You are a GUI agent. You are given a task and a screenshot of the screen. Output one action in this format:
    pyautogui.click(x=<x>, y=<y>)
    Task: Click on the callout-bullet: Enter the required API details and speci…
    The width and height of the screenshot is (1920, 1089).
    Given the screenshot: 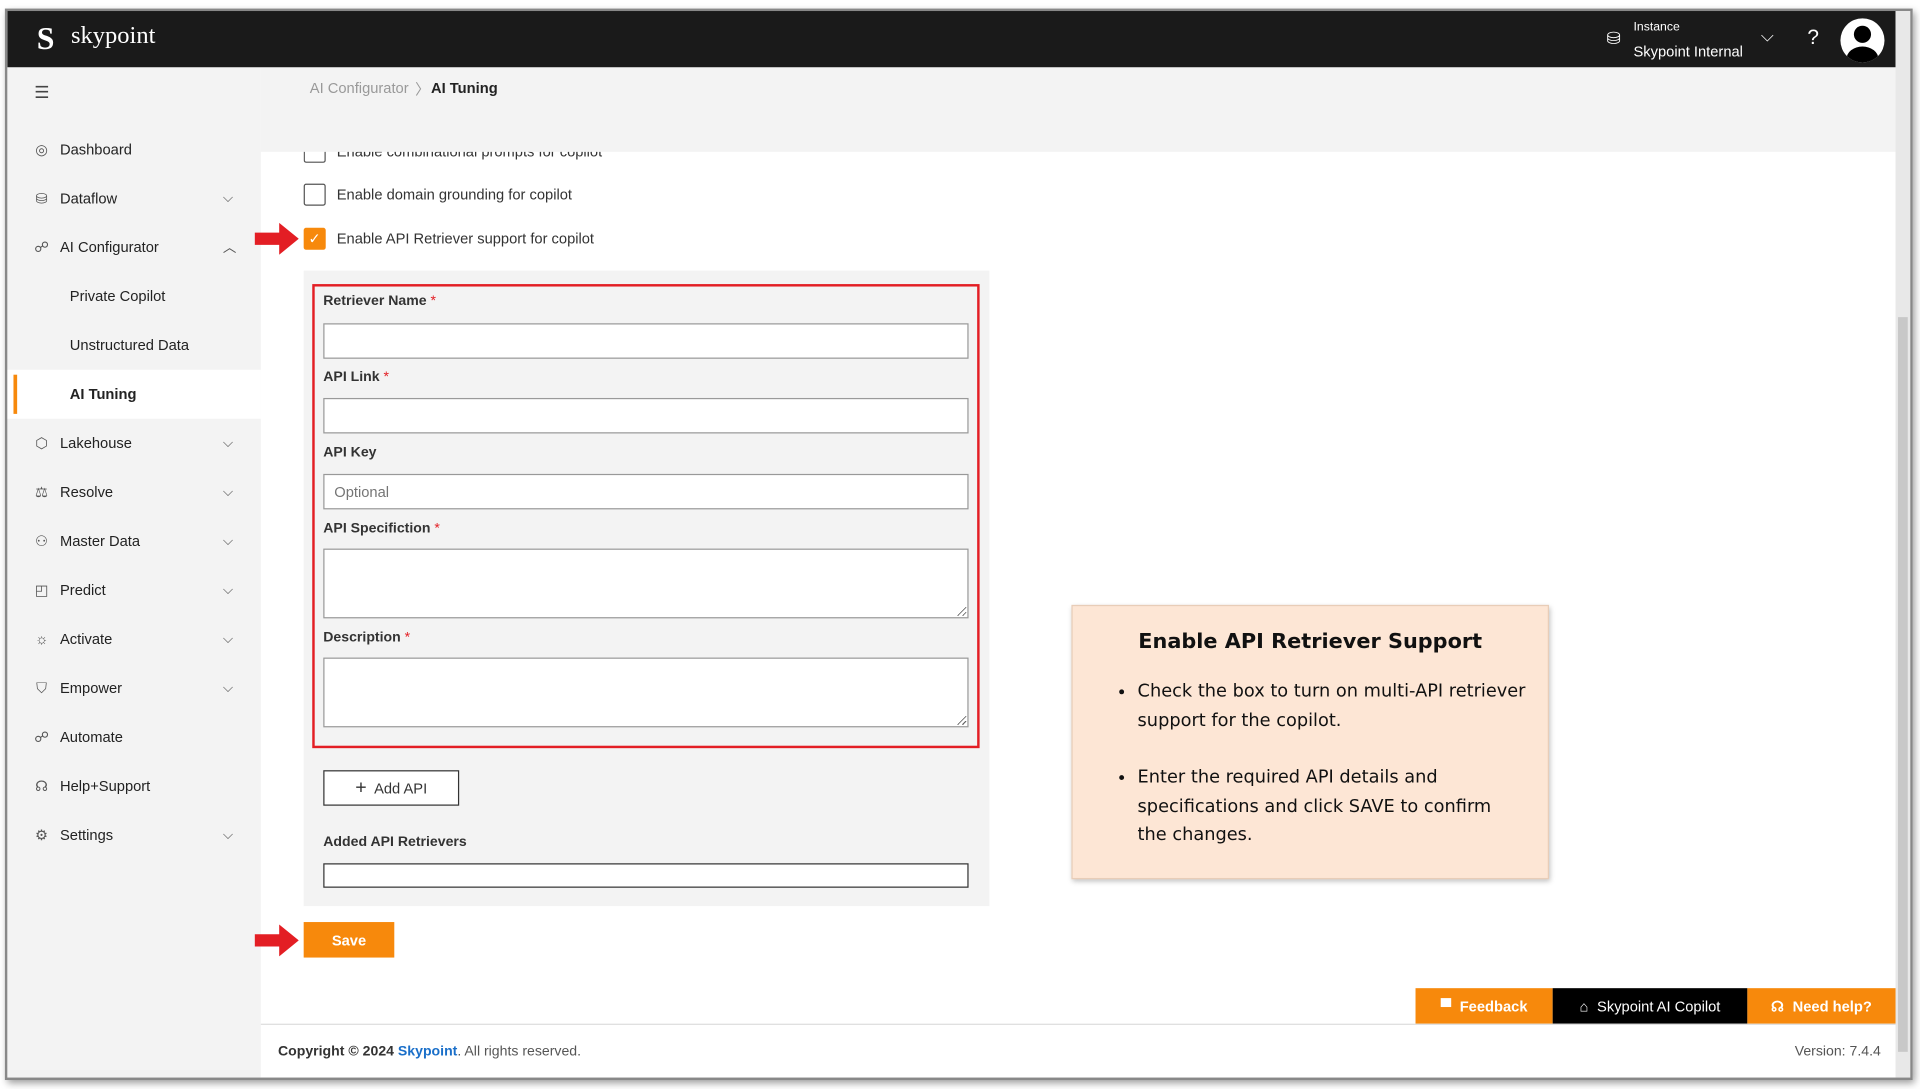 What is the action you would take?
    pyautogui.click(x=1332, y=807)
    